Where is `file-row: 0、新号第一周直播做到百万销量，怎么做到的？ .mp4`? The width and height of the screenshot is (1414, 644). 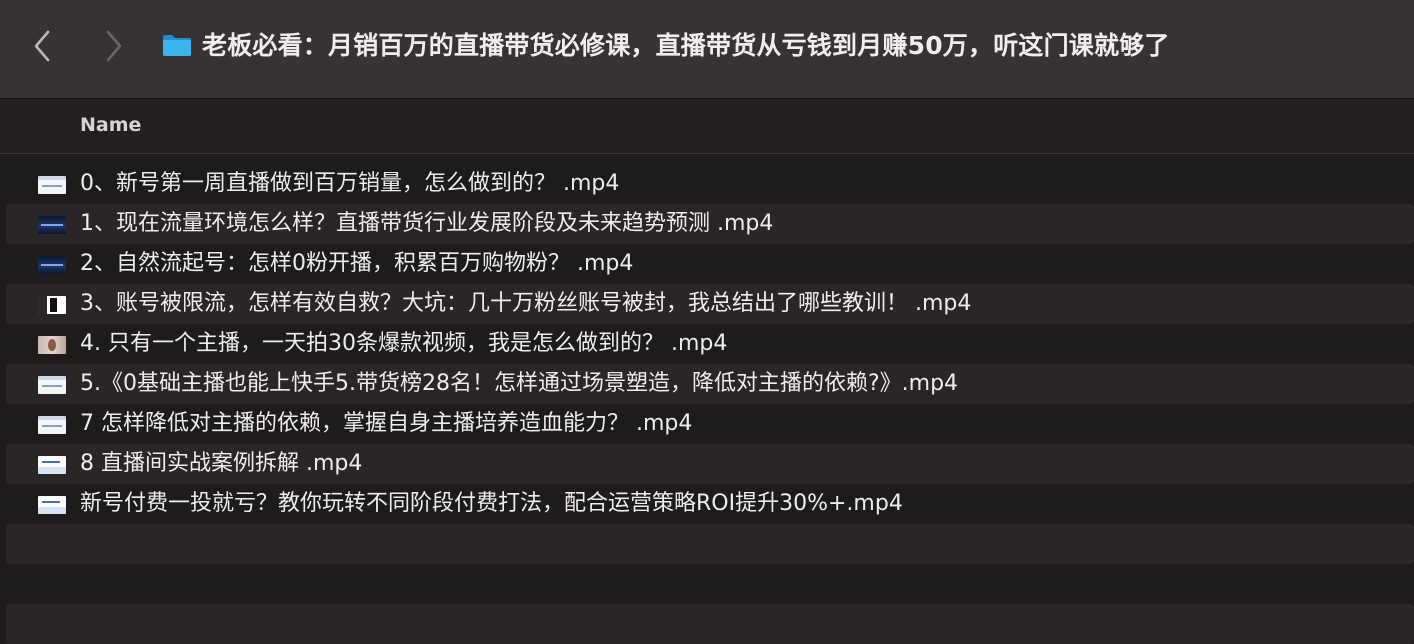
file-row: 0、新号第一周直播做到百万销量，怎么做到的？ .mp4 is located at coordinates (710, 184).